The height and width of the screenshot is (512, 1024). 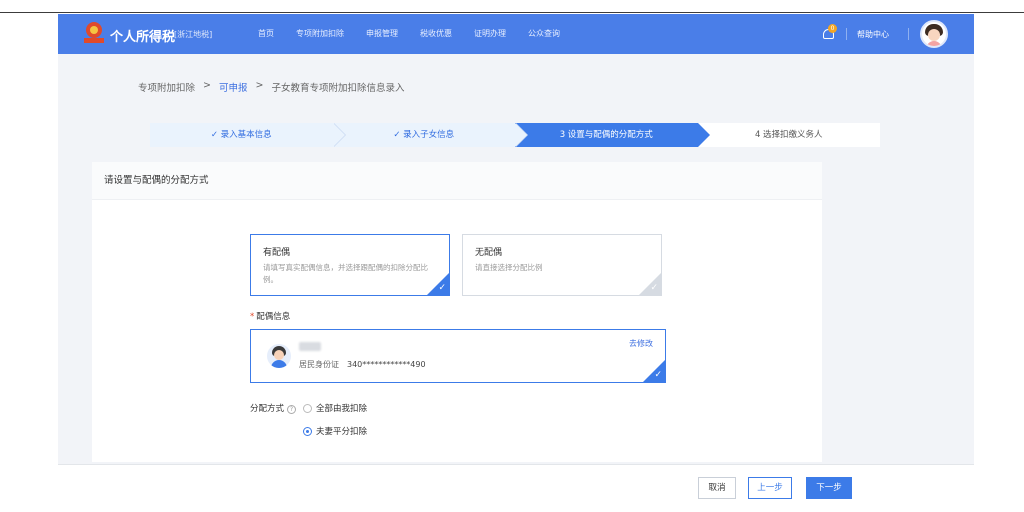 What do you see at coordinates (386, 364) in the screenshot?
I see `spouse-id-number: 340************490` at bounding box center [386, 364].